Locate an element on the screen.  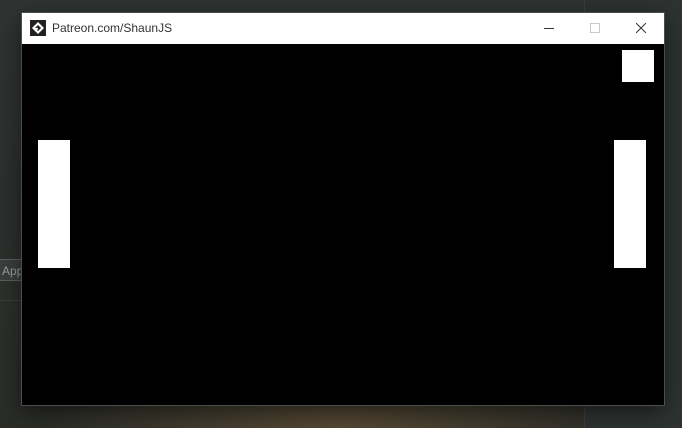
left-paddle is located at coordinates (54, 204).